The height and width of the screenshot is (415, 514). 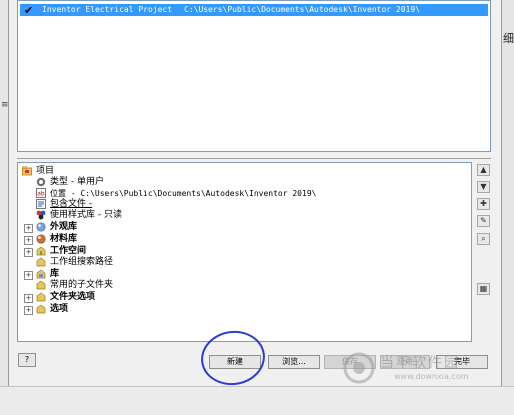 I want to click on project-name: Inventor Electrical Project, so click(x=107, y=9).